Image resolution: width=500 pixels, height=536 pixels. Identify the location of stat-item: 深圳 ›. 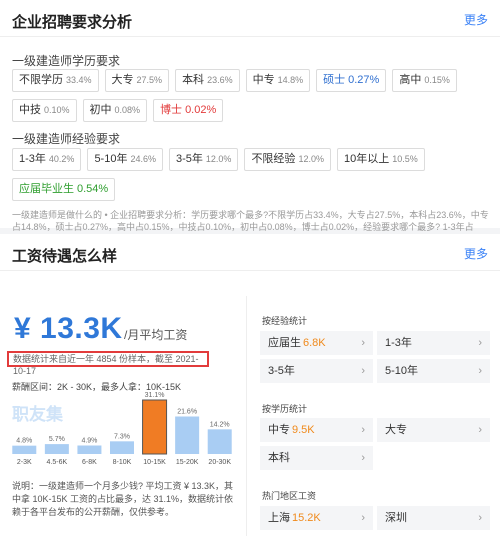
(433, 518).